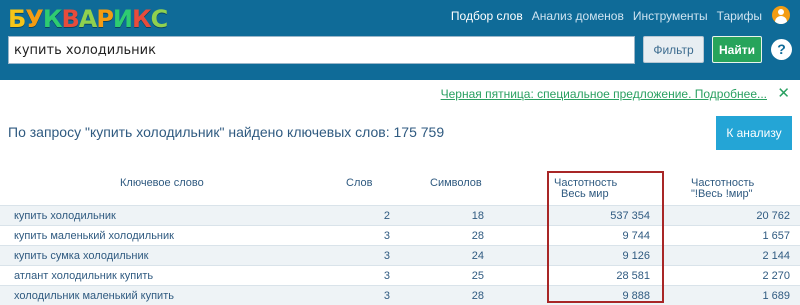 Image resolution: width=800 pixels, height=305 pixels. Describe the element at coordinates (94, 236) in the screenshot. I see `keyword-cell: купить маленький холодильник` at that location.